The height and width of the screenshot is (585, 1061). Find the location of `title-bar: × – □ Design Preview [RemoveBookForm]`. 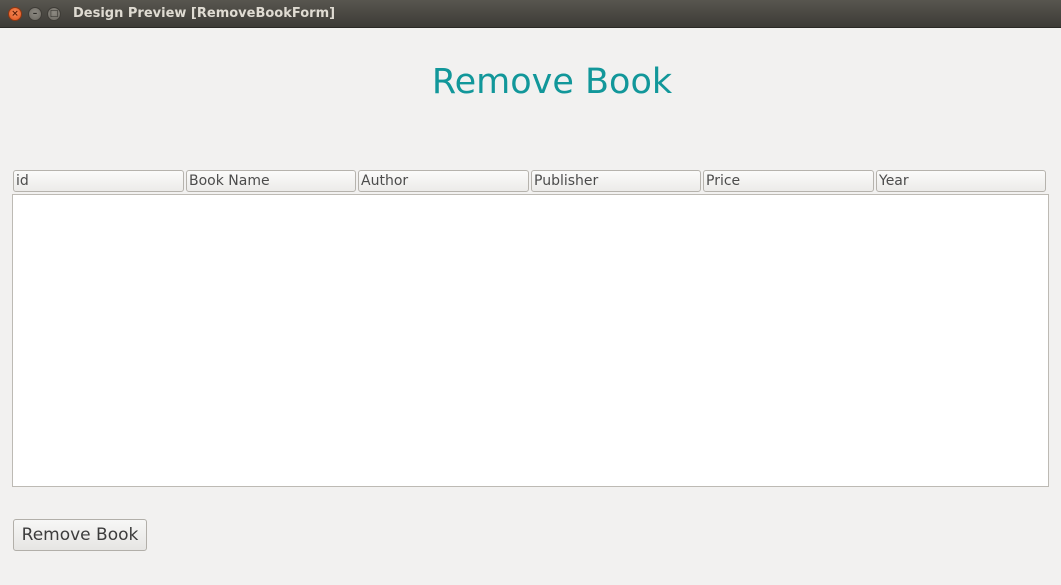

title-bar: × – □ Design Preview [RemoveBookForm] is located at coordinates (530, 14).